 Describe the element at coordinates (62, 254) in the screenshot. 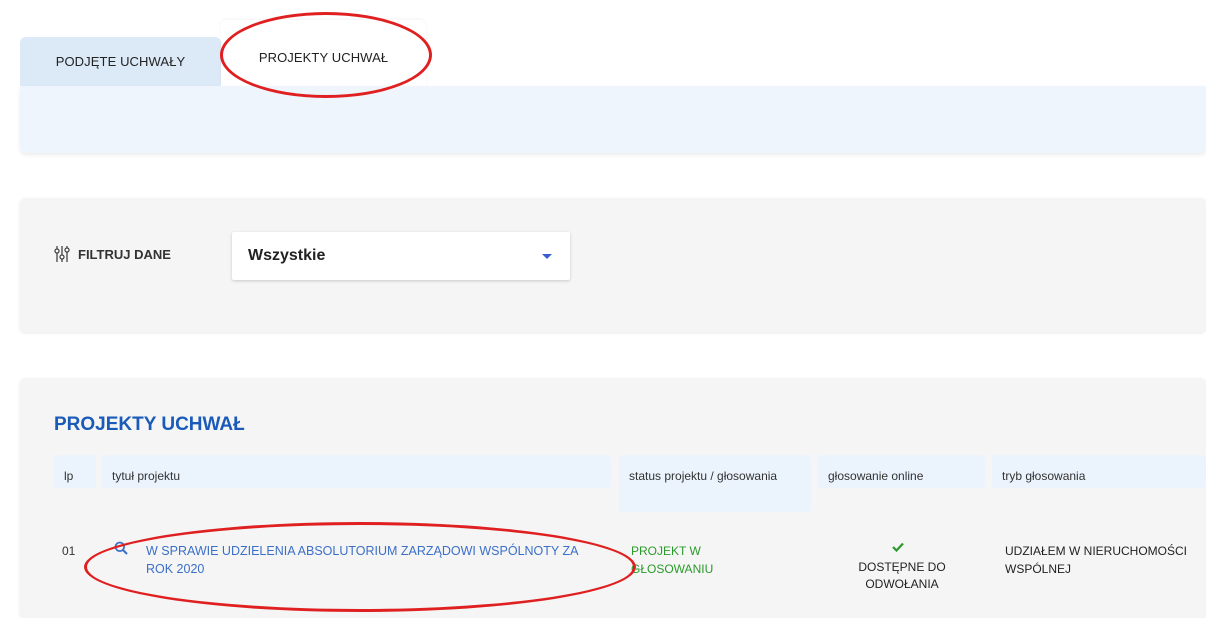

I see `sliders-icon` at that location.